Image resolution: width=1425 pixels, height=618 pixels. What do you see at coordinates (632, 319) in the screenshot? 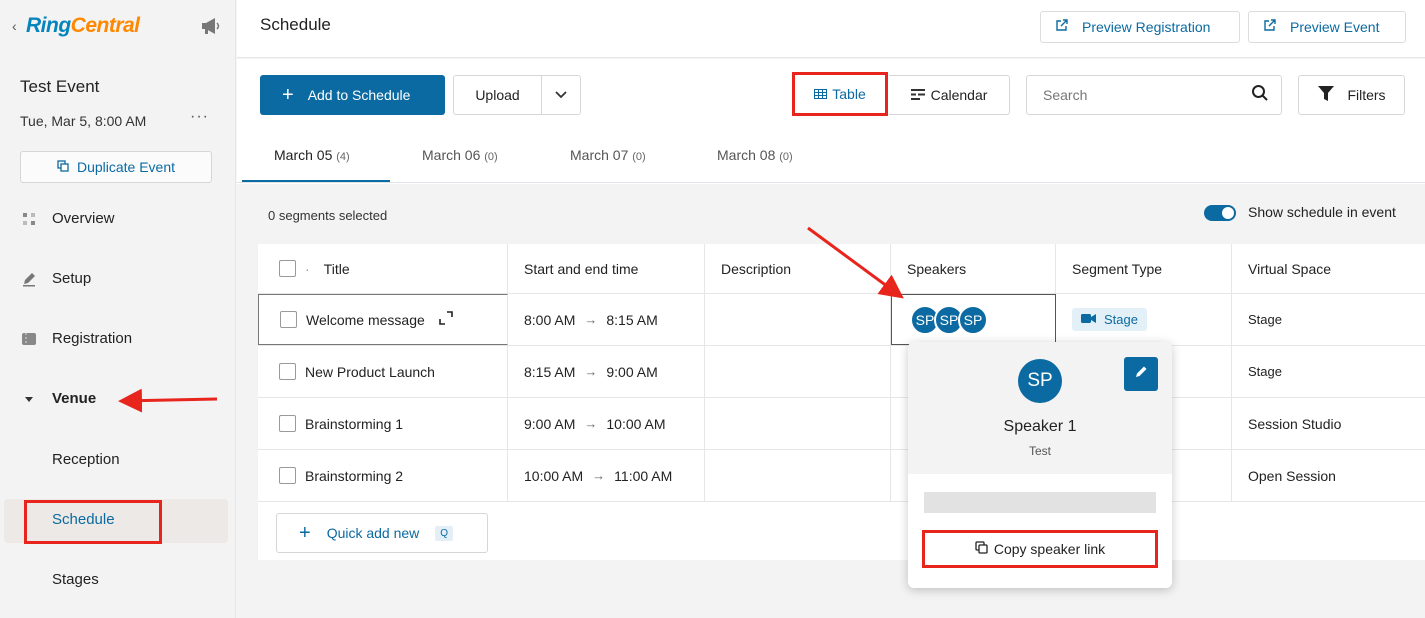
I see `end-time: 8:15 AM` at bounding box center [632, 319].